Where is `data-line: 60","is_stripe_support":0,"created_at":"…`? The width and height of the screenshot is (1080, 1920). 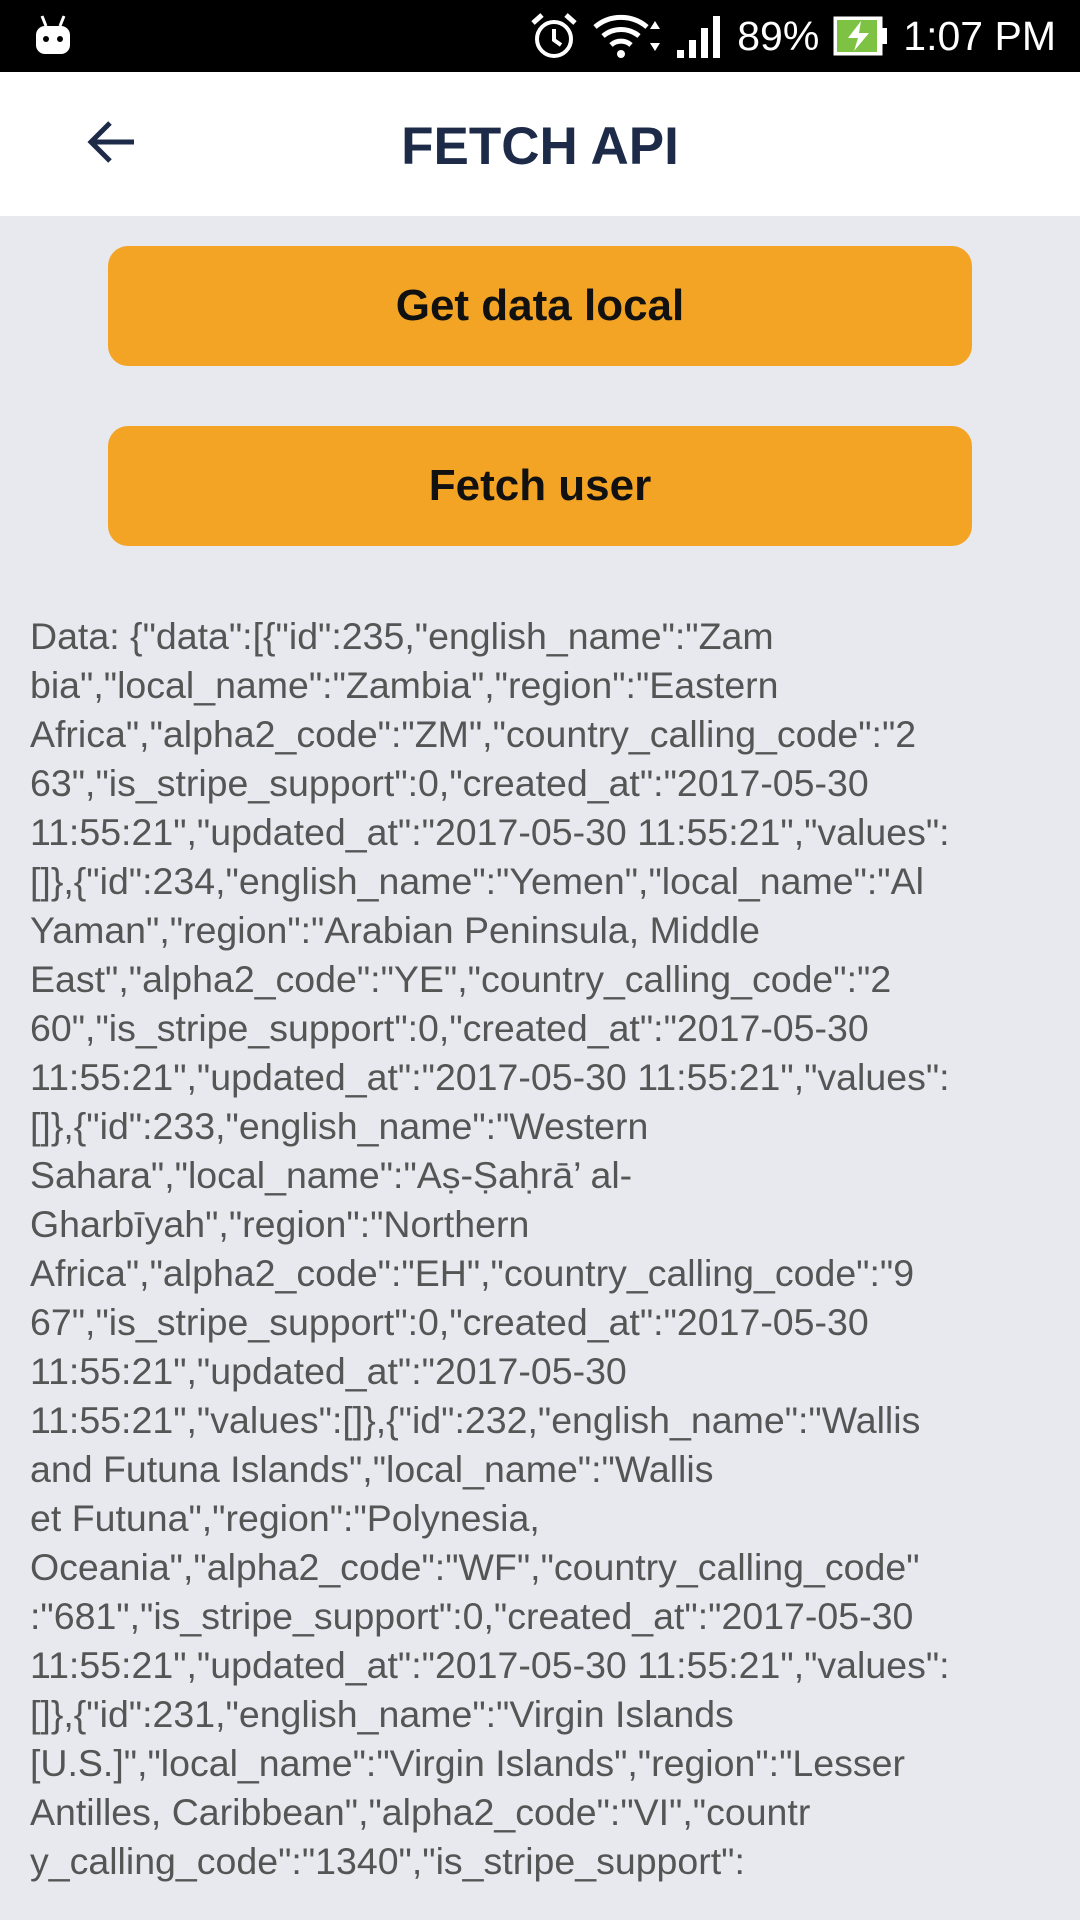
data-line: 60","is_stripe_support":0,"created_at":"… is located at coordinates (449, 1028).